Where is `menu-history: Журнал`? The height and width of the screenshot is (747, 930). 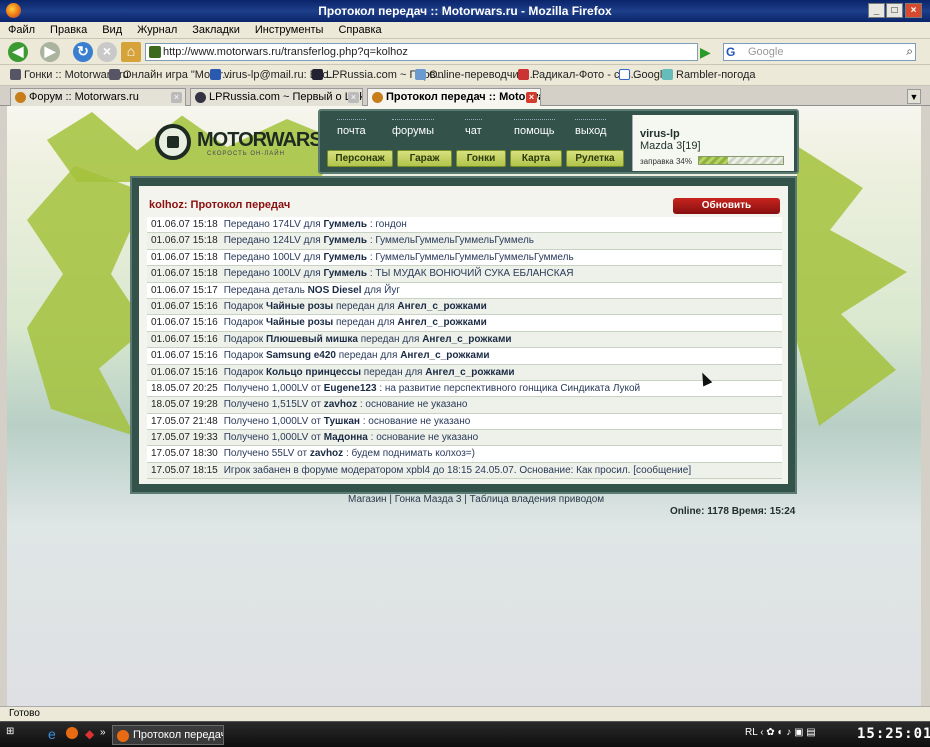
menu-history: Журнал is located at coordinates (156, 29).